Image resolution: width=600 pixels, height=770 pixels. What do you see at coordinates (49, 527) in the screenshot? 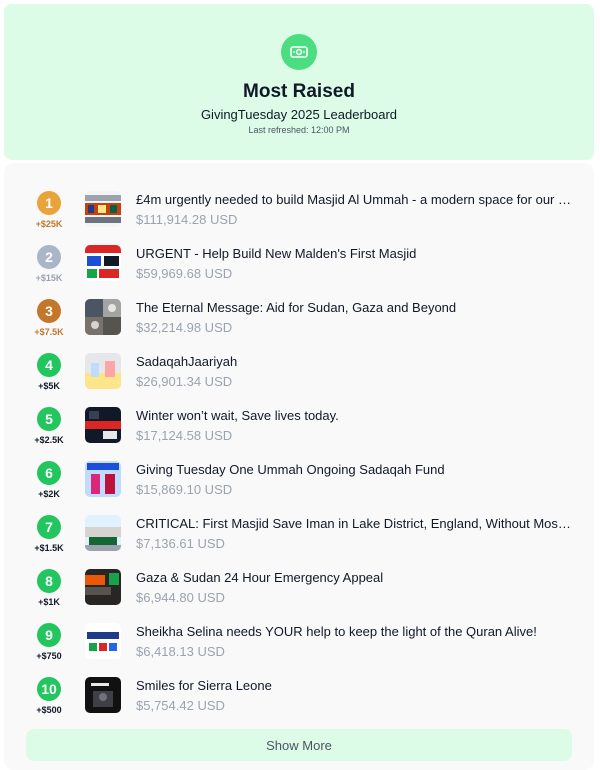
I see `rank-badge: 7` at bounding box center [49, 527].